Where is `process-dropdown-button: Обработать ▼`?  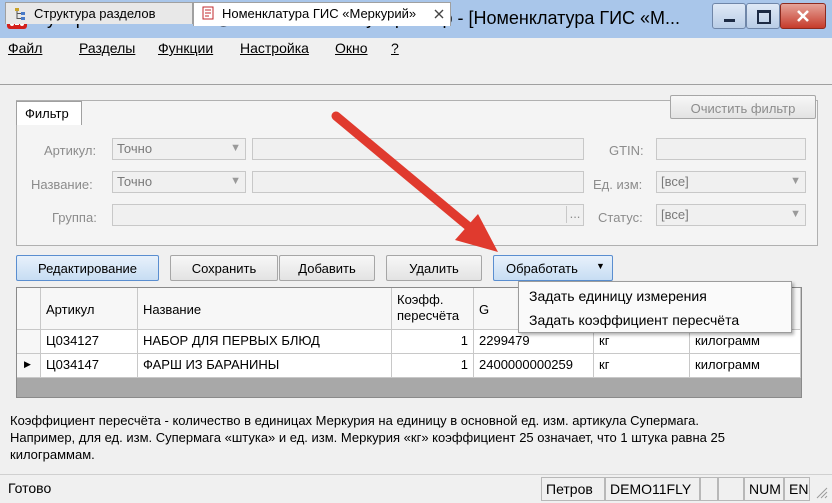
process-dropdown-button: Обработать ▼ is located at coordinates (553, 268).